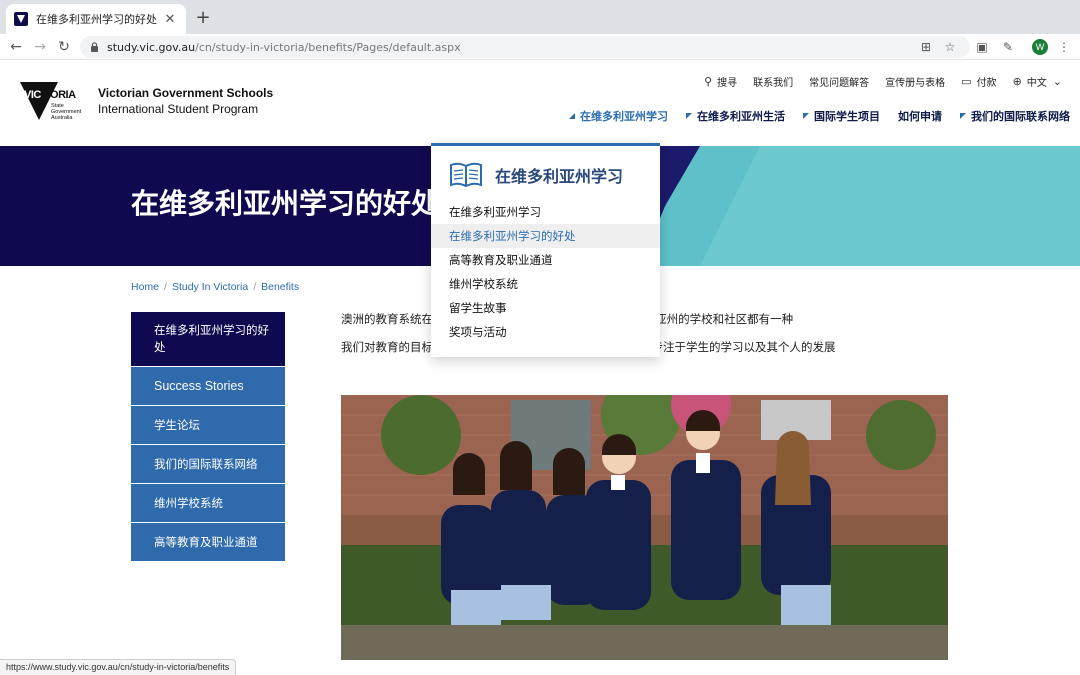  What do you see at coordinates (151, 47) in the screenshot?
I see `url-host: study.vic.gov.au` at bounding box center [151, 47].